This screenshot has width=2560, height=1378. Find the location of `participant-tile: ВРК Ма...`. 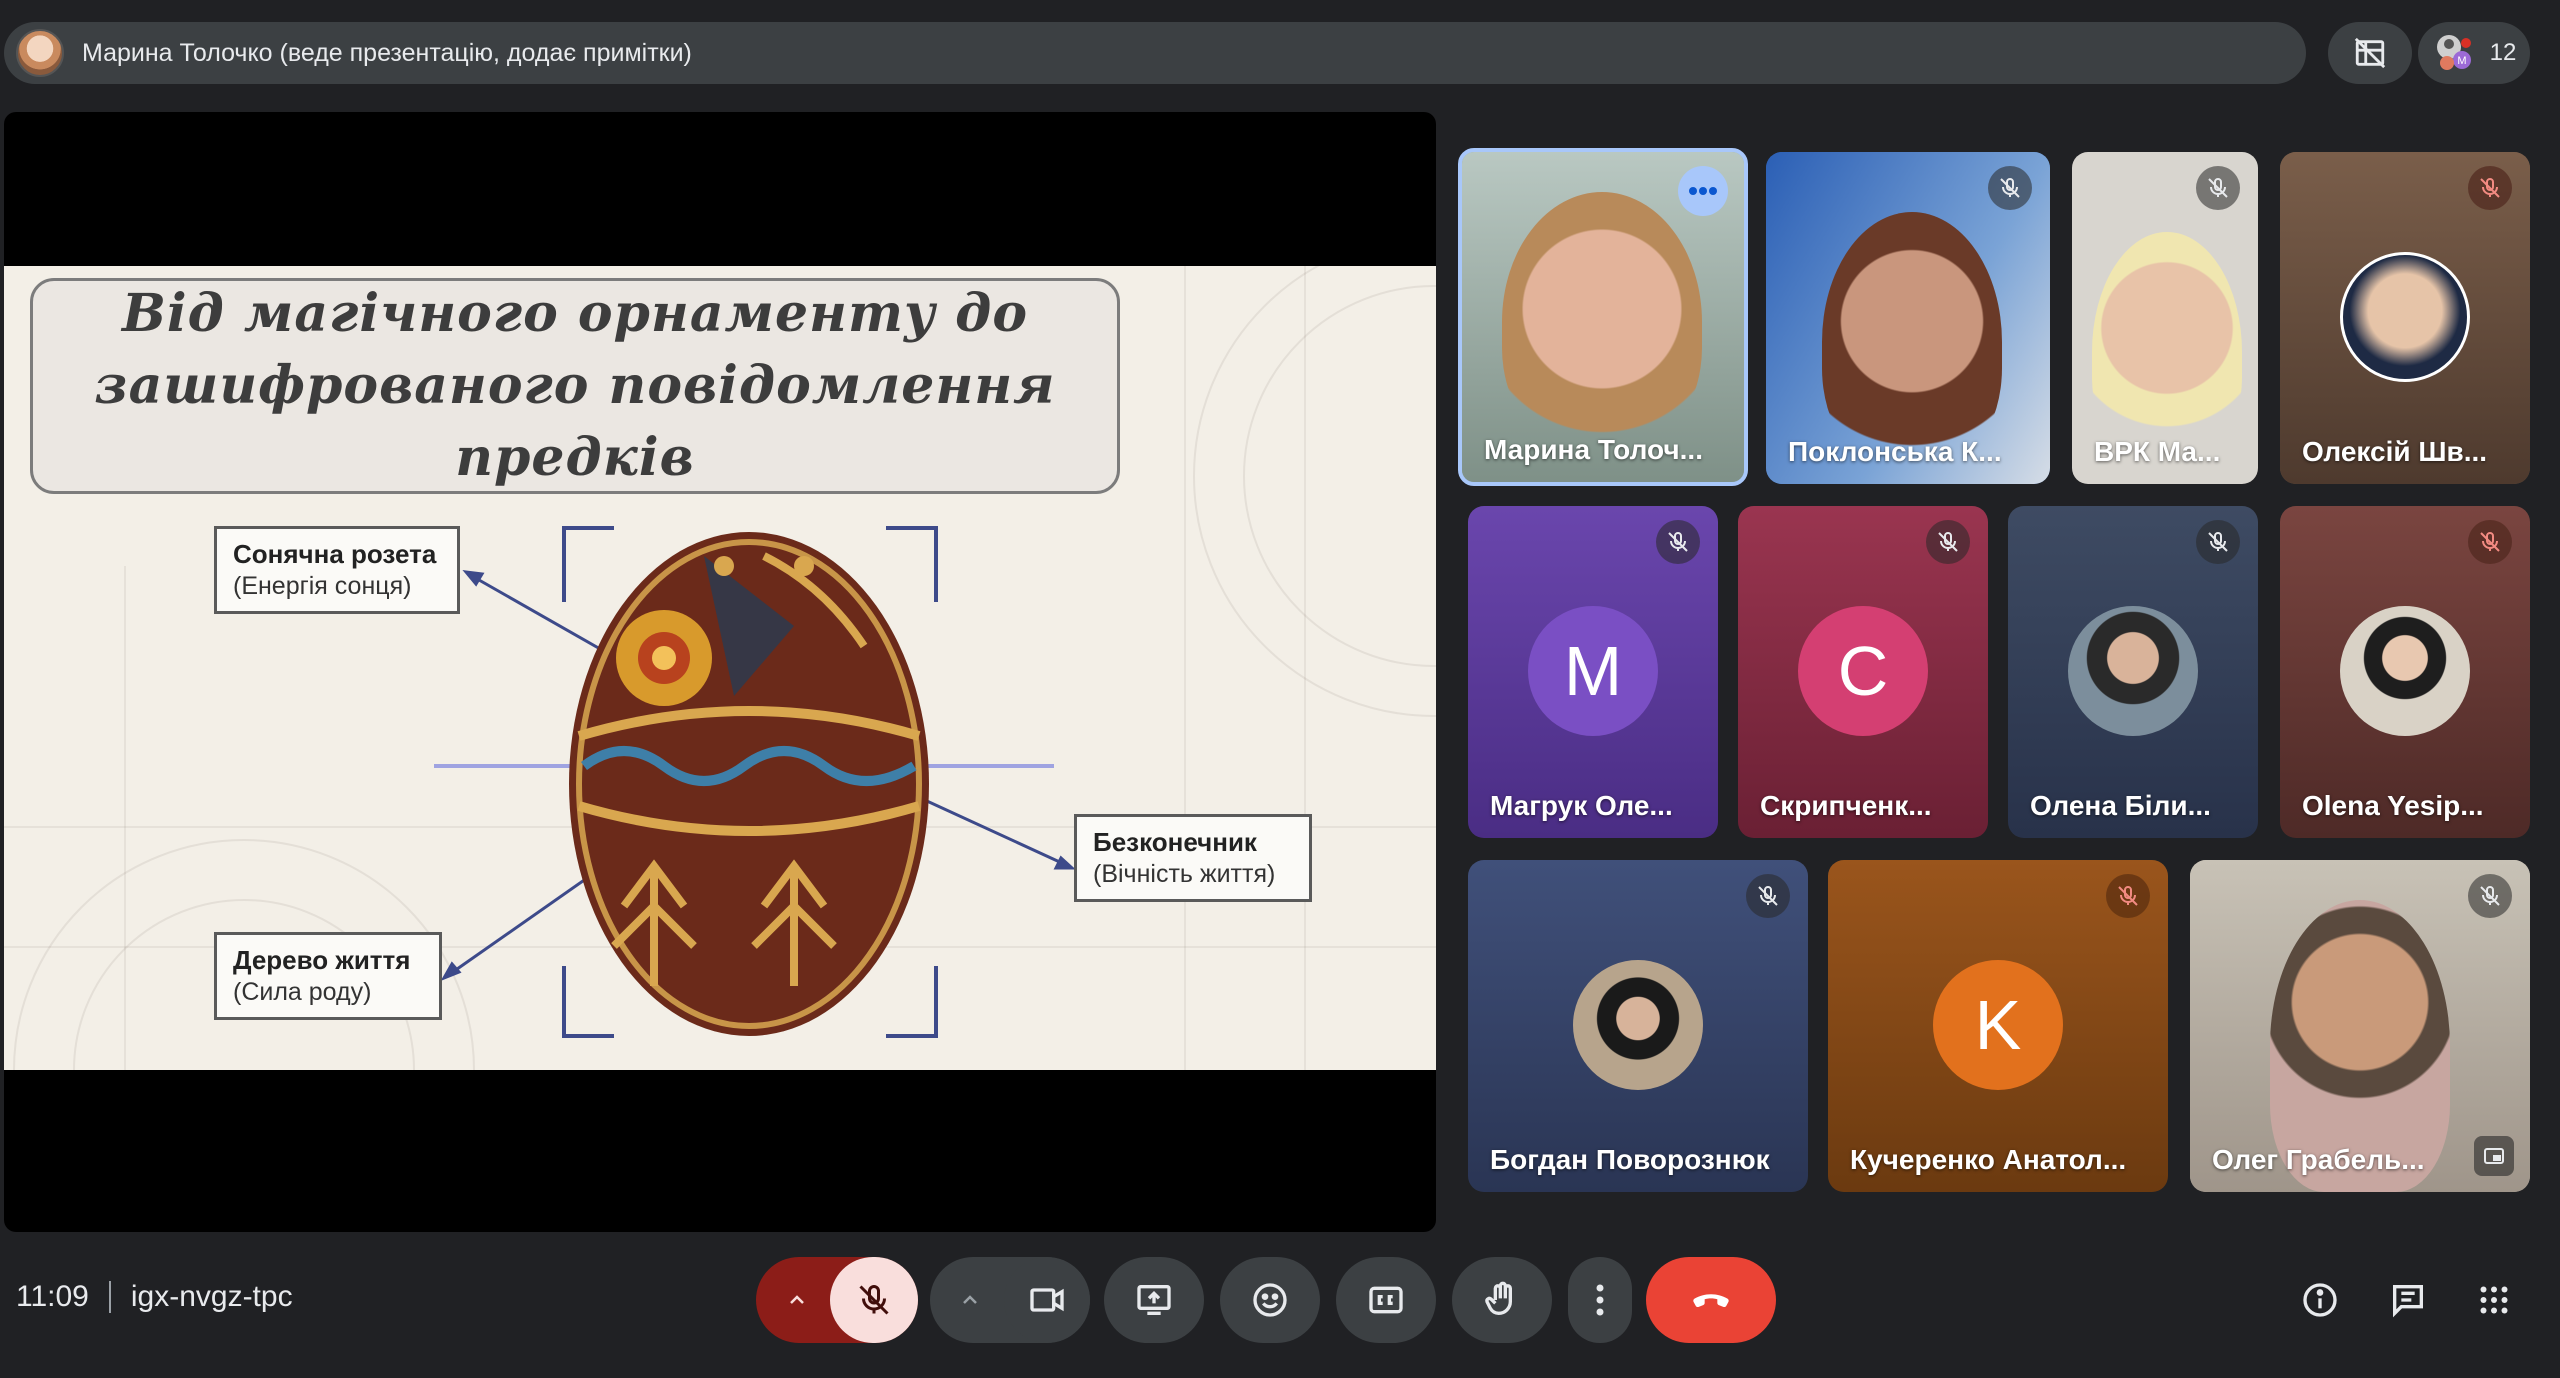

participant-tile: ВРК Ма... is located at coordinates (2165, 318).